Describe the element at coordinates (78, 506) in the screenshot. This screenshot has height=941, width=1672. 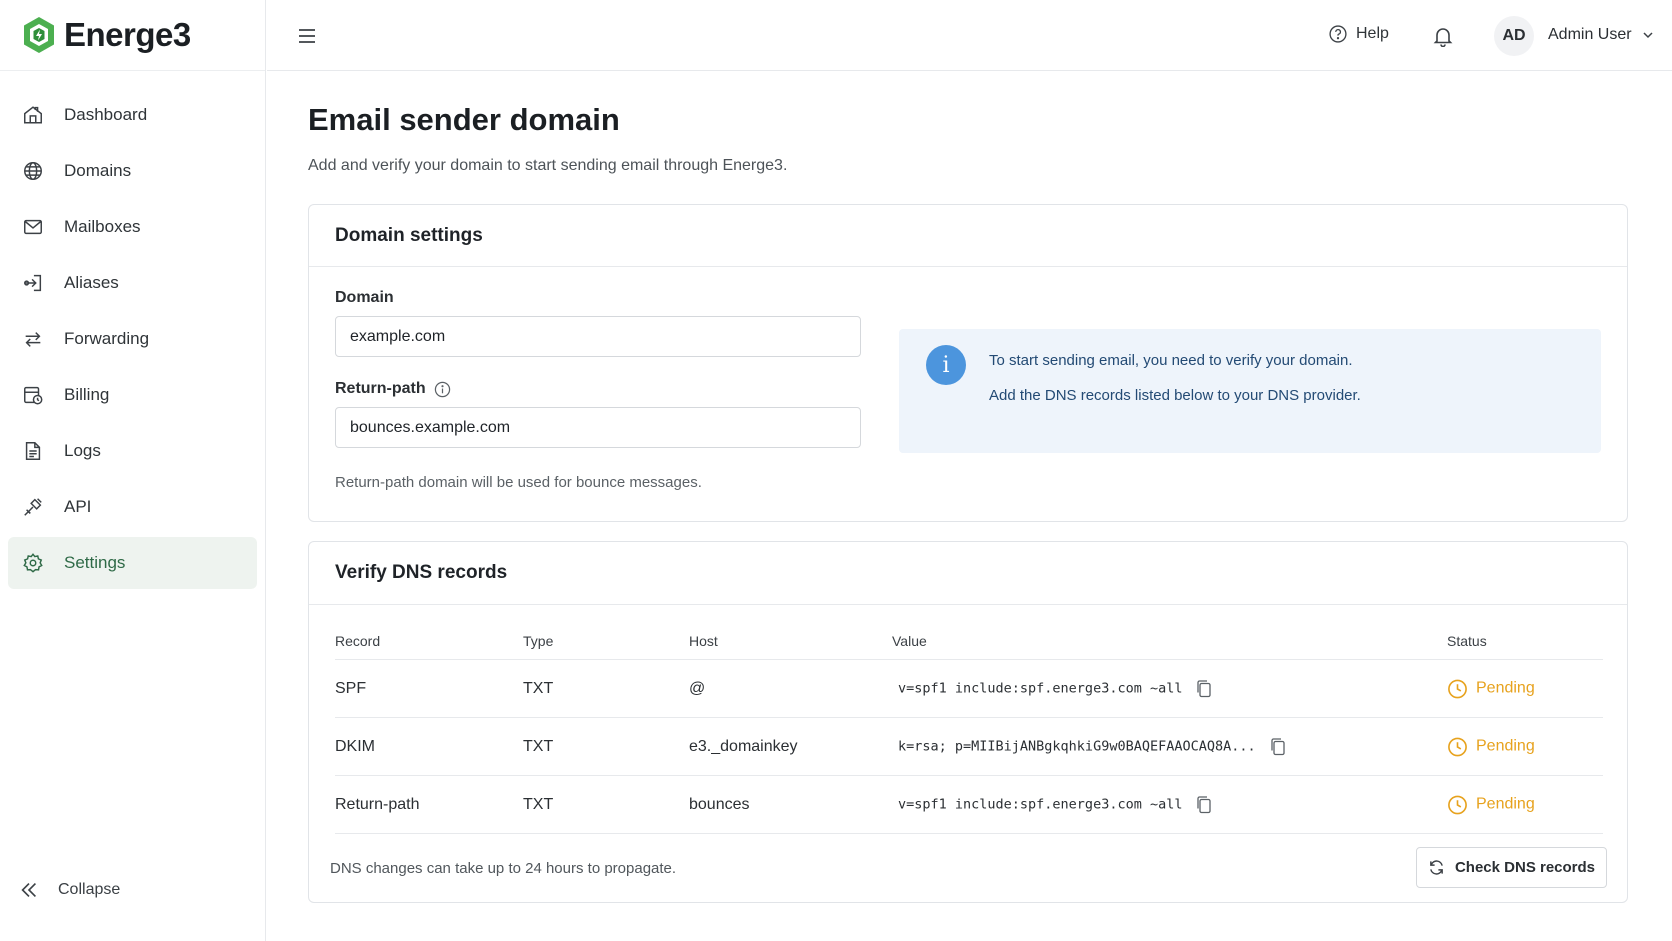
I see `sidebar-item-label: API` at that location.